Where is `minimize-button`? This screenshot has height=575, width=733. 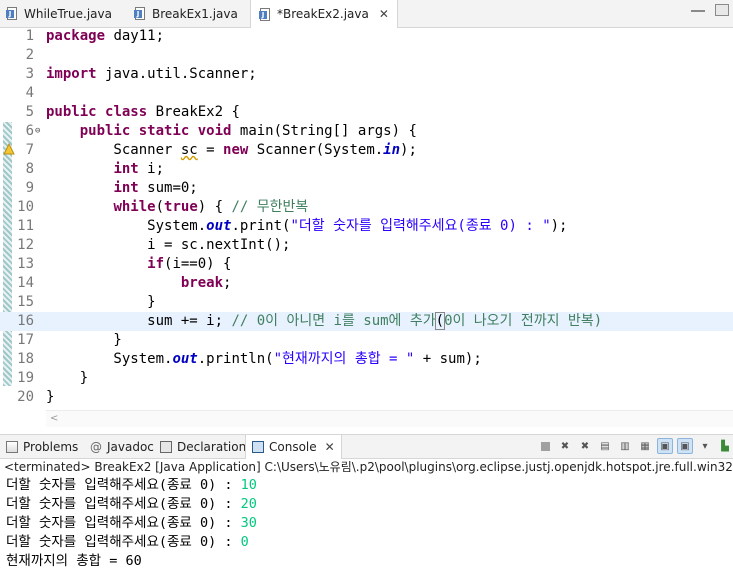 minimize-button is located at coordinates (698, 8).